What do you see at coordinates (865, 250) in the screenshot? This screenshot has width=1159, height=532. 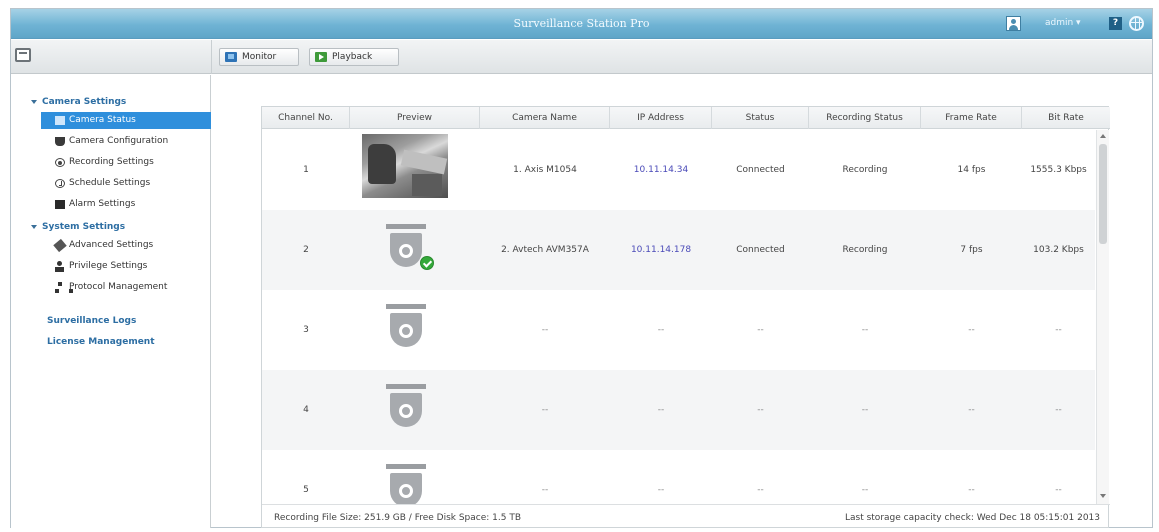 I see `recording-status-cell: Recording` at bounding box center [865, 250].